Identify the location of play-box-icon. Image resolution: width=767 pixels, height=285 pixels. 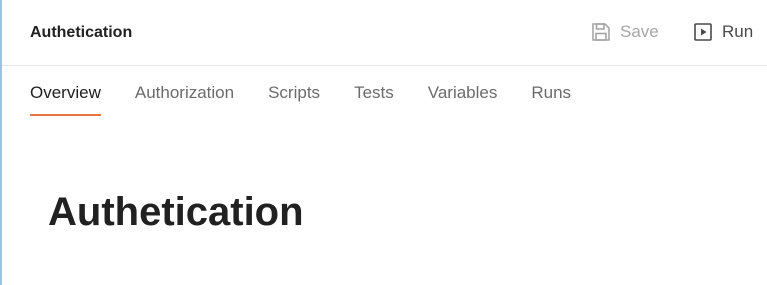
(703, 32).